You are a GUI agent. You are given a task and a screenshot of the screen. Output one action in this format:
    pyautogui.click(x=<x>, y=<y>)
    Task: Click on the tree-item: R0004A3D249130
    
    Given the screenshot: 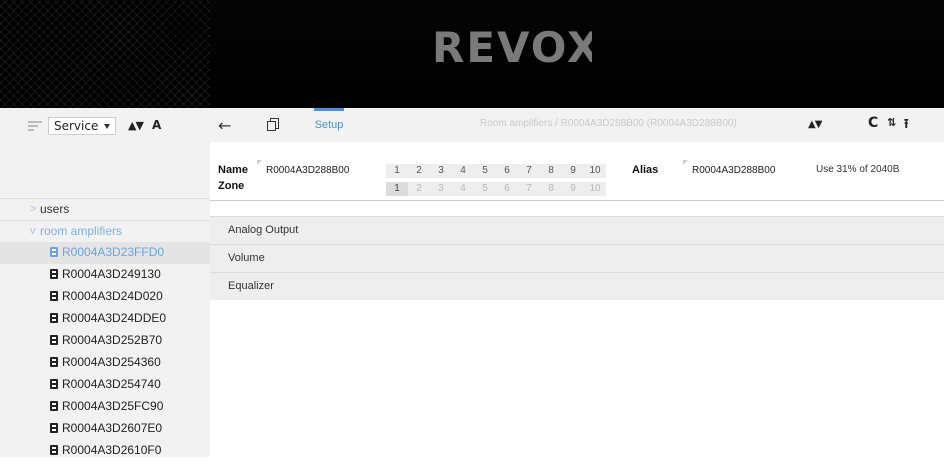 What is the action you would take?
    pyautogui.click(x=105, y=275)
    